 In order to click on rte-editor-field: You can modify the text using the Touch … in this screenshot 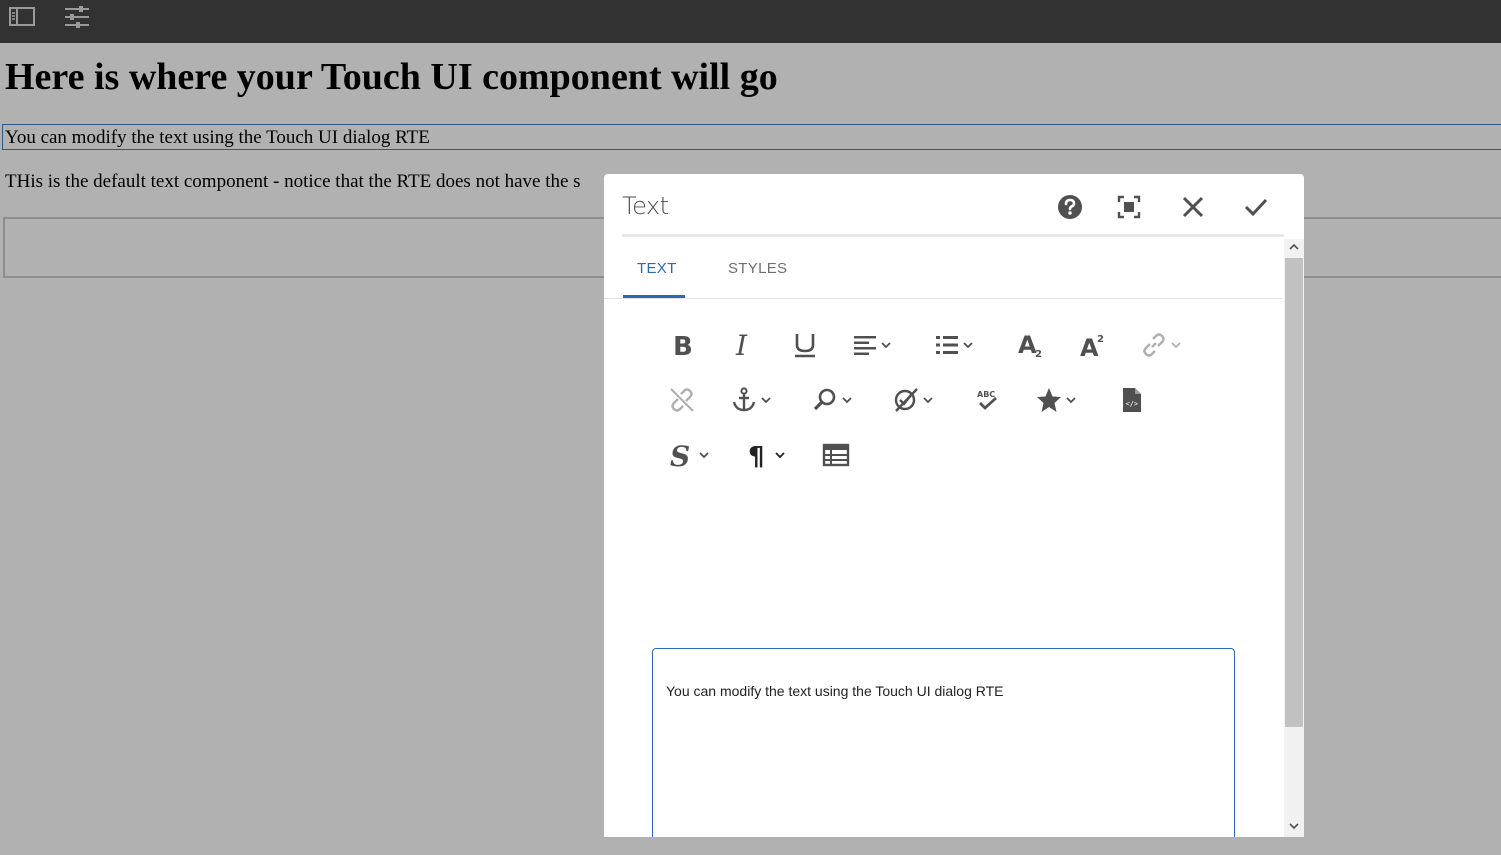, I will do `click(943, 742)`.